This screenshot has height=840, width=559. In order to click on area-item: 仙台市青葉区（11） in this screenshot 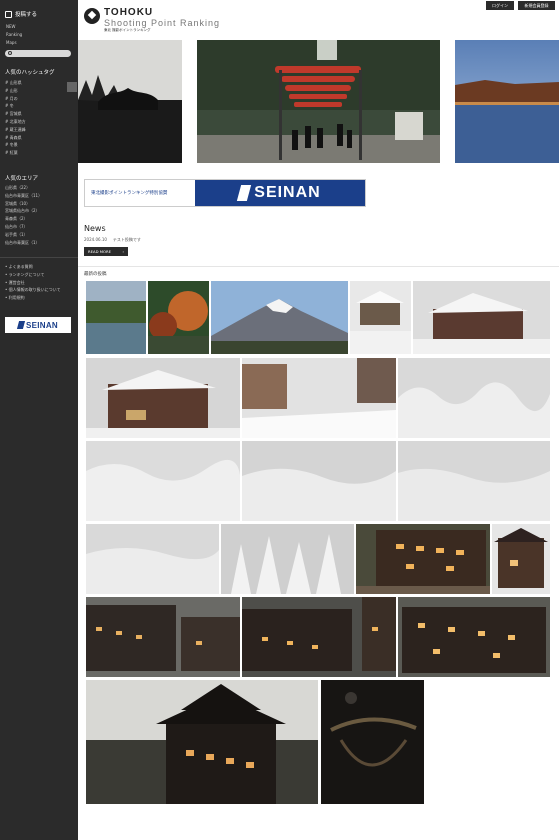, I will do `click(23, 196)`.